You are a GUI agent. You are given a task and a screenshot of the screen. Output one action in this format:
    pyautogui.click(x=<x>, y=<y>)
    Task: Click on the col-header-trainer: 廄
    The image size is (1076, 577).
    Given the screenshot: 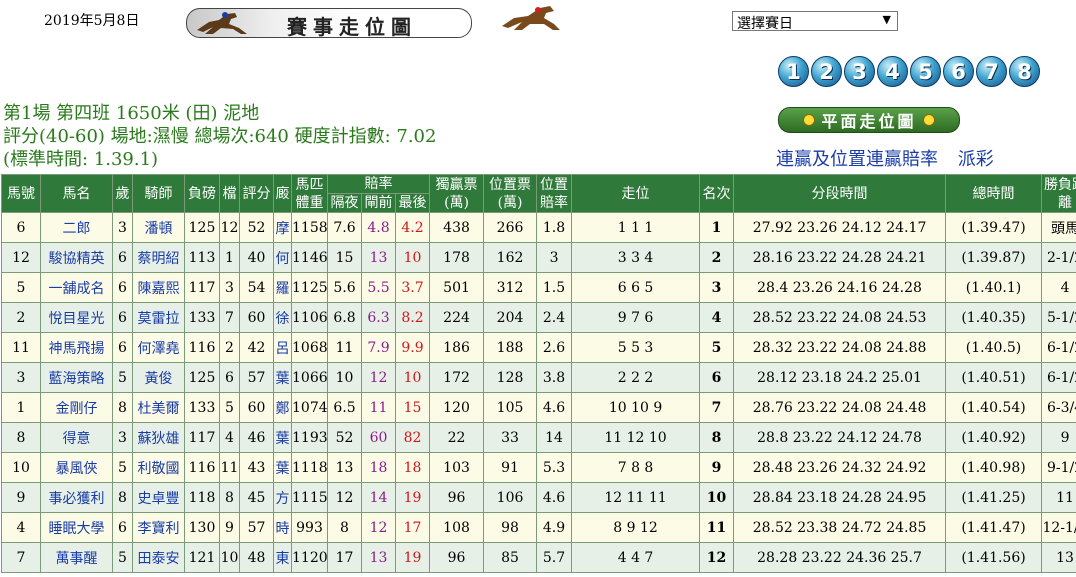 What is the action you would take?
    pyautogui.click(x=282, y=193)
    